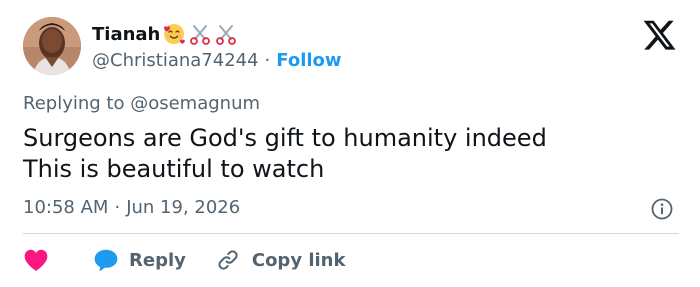  I want to click on tweet-text-line-2: This is beautiful to watch, so click(174, 169).